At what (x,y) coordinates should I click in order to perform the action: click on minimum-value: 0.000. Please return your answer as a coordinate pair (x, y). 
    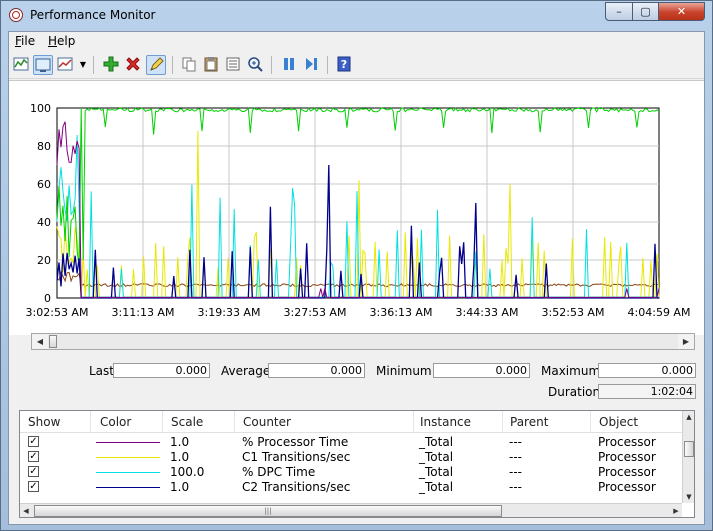
    Looking at the image, I should click on (481, 370).